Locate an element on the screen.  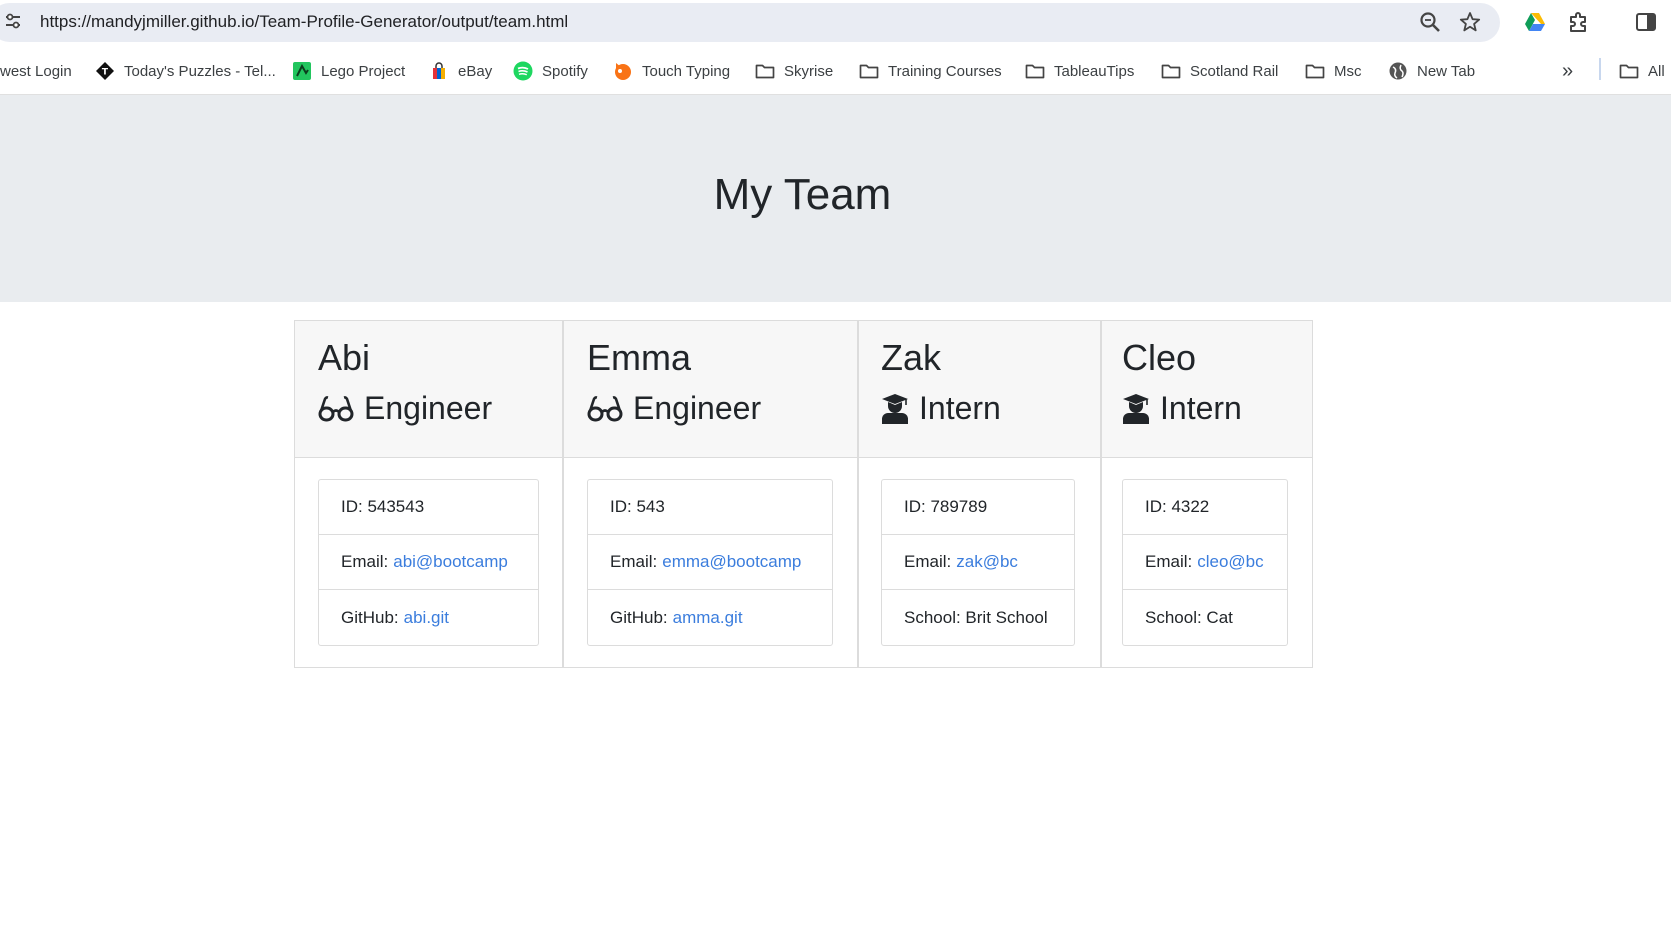
member-name: Abi is located at coordinates (344, 357).